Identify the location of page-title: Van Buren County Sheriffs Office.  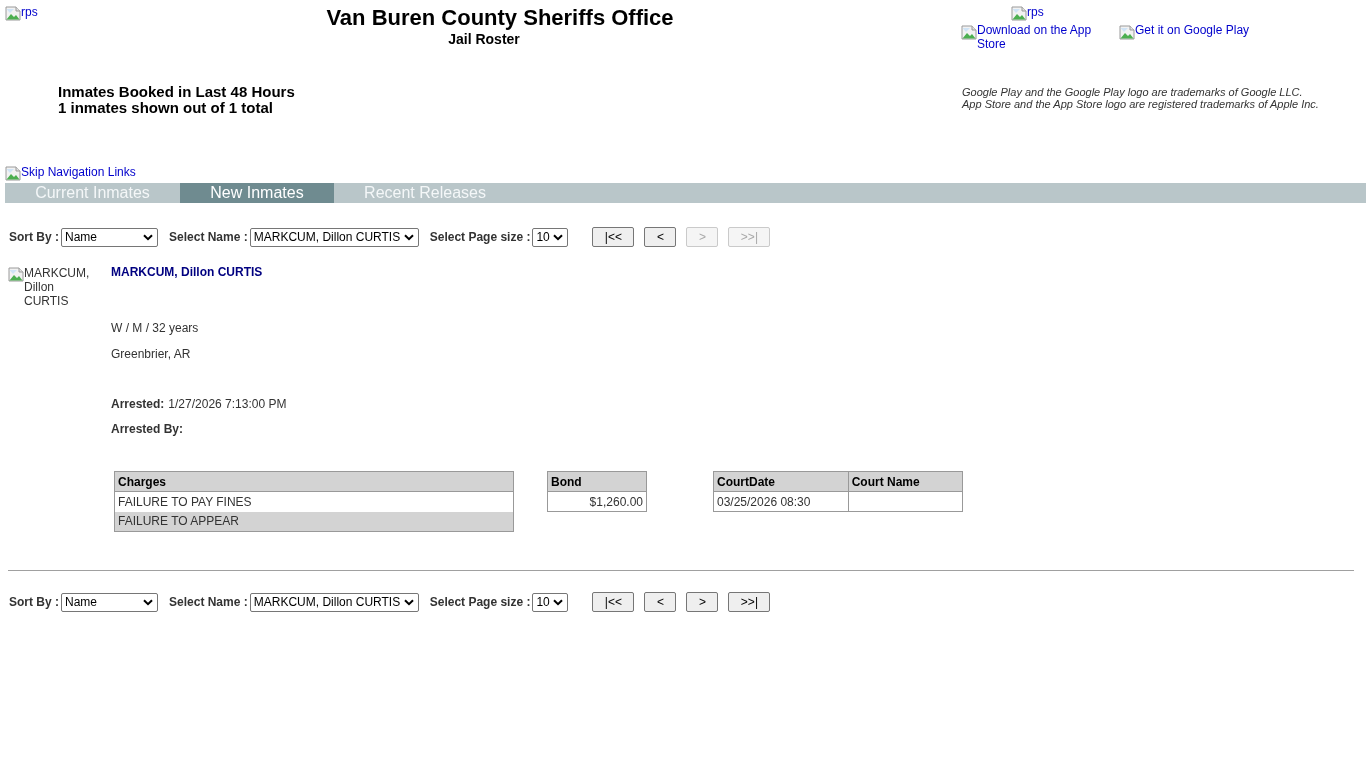
(500, 18).